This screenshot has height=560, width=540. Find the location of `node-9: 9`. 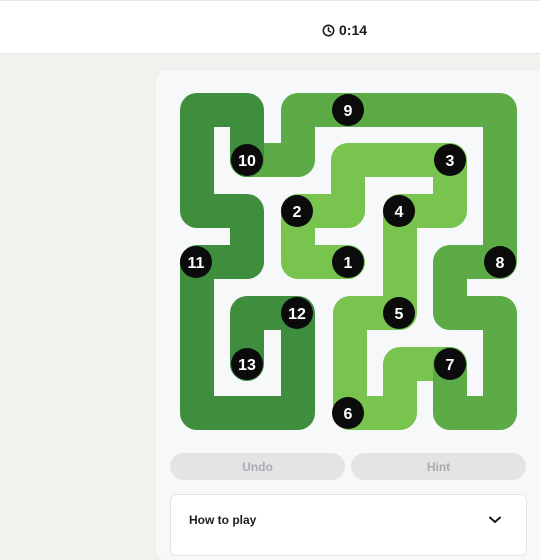

node-9: 9 is located at coordinates (348, 110).